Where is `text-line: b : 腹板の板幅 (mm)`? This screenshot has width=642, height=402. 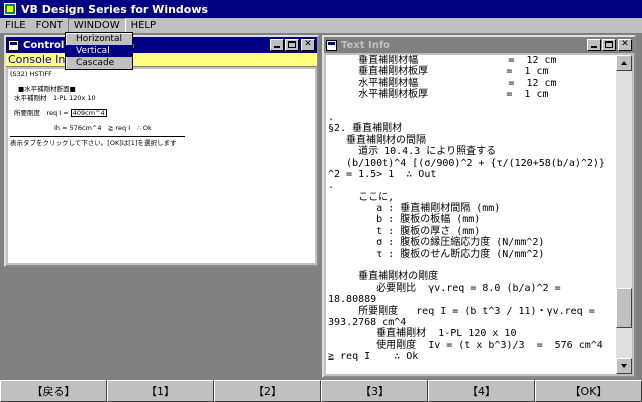
text-line: b : 腹板の板幅 (mm) is located at coordinates (404, 220).